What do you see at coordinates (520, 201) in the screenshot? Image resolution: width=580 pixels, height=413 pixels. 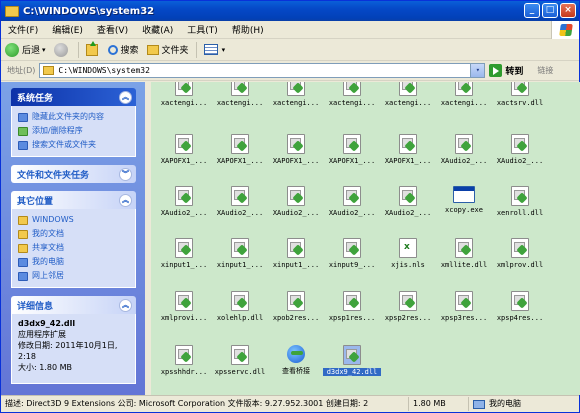 I see `file-item: xenroll.dll` at bounding box center [520, 201].